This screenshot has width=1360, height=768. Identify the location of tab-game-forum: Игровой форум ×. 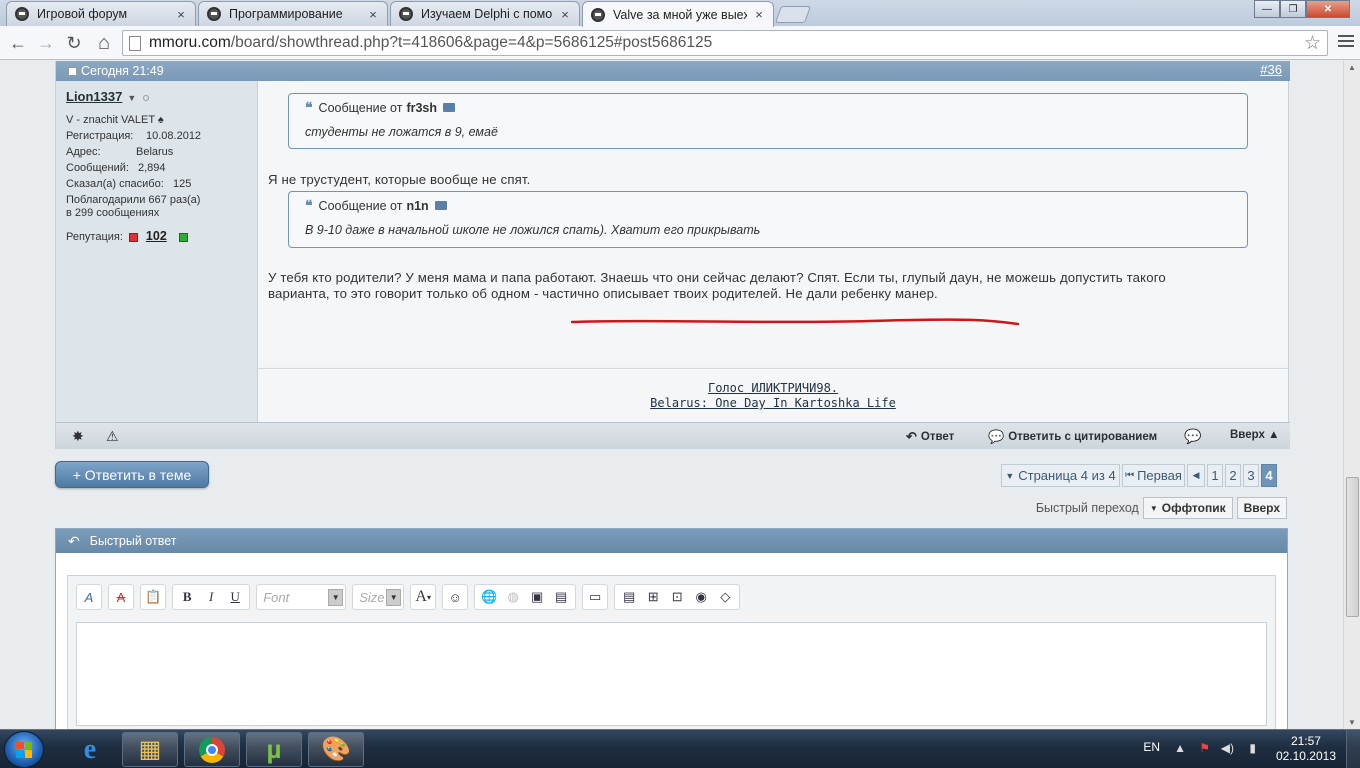
(101, 13).